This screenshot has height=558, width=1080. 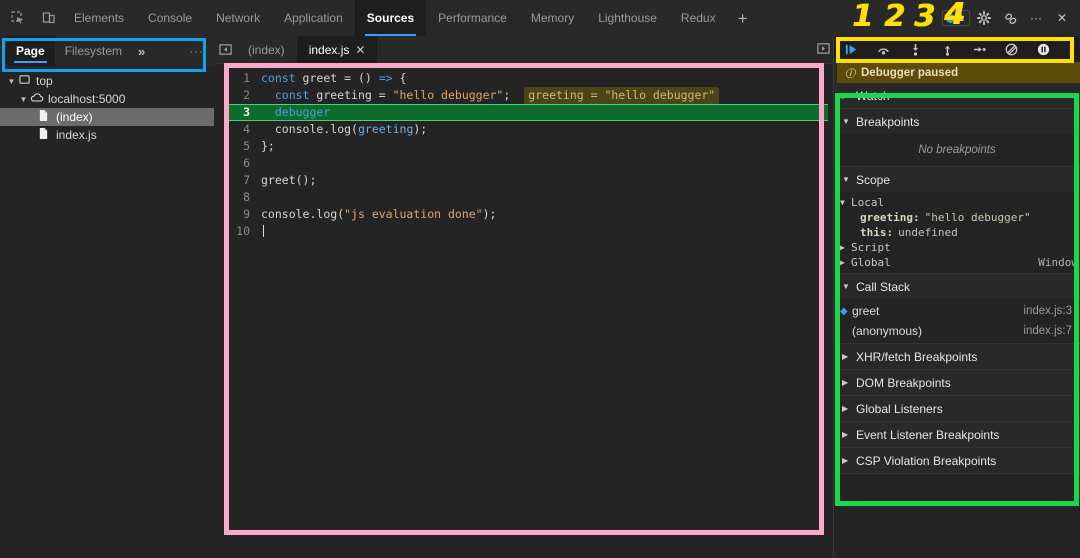 What do you see at coordinates (241, 129) in the screenshot?
I see `line-number: 4` at bounding box center [241, 129].